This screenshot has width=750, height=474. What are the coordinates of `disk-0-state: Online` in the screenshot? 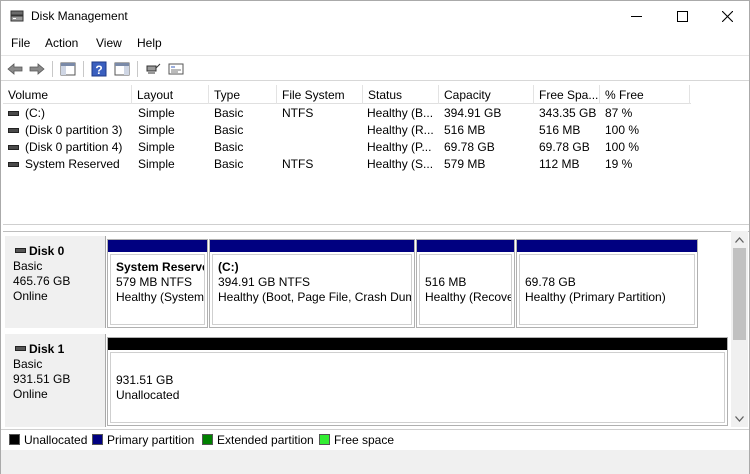 It's located at (30, 296).